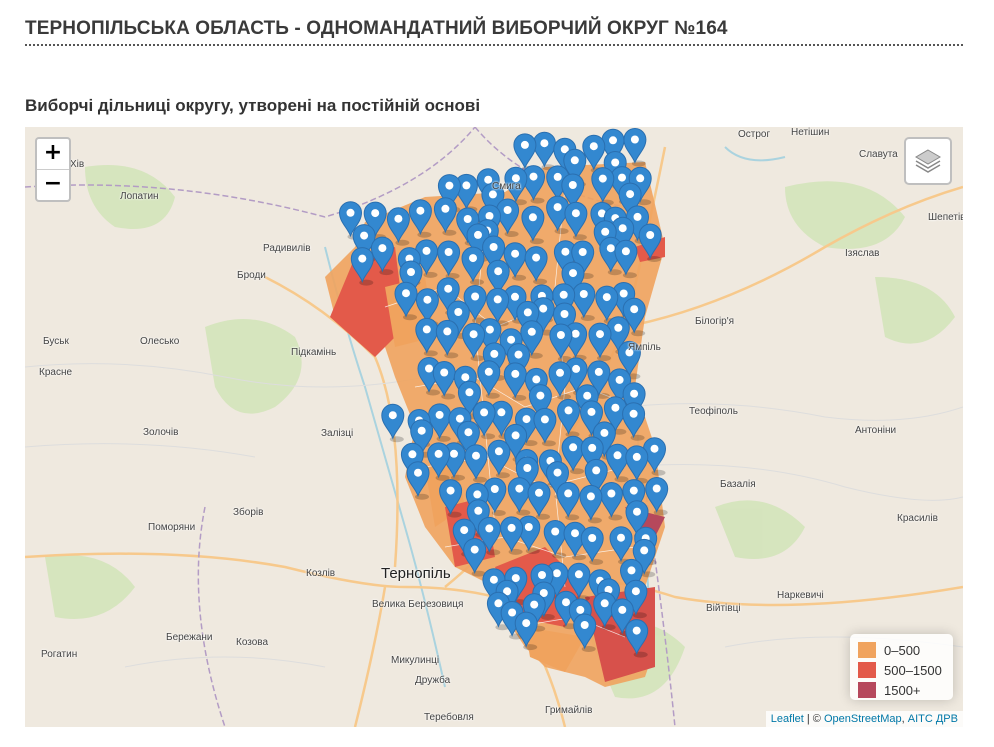 This screenshot has height=747, width=994. What do you see at coordinates (876, 430) in the screenshot?
I see `place-label-antonyny: Антоніни` at bounding box center [876, 430].